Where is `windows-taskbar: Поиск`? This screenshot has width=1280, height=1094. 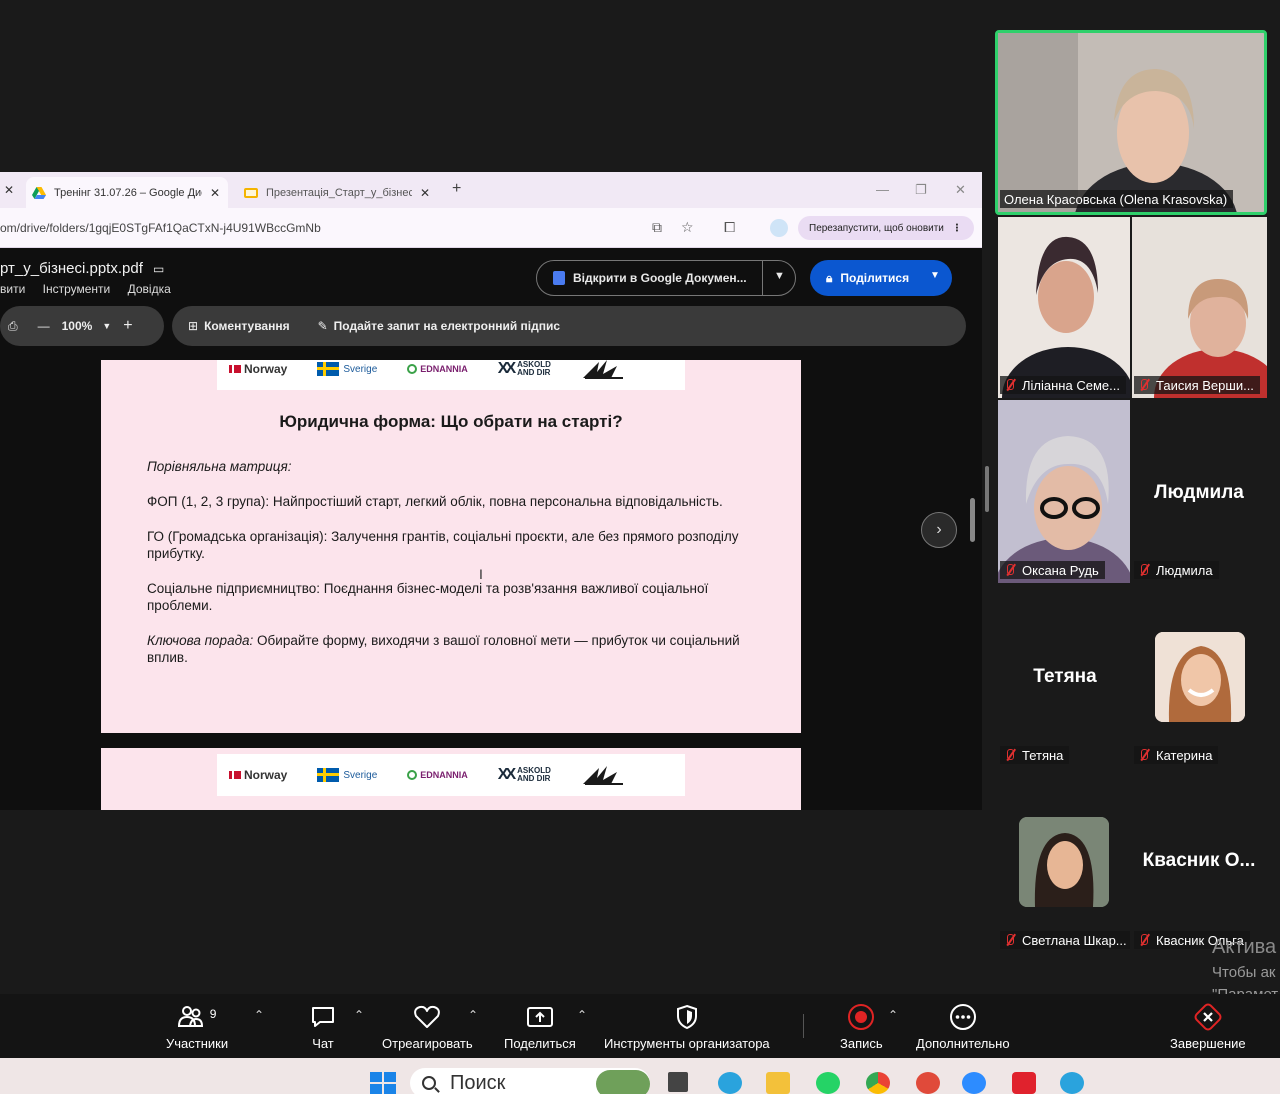 windows-taskbar: Поиск is located at coordinates (640, 1076).